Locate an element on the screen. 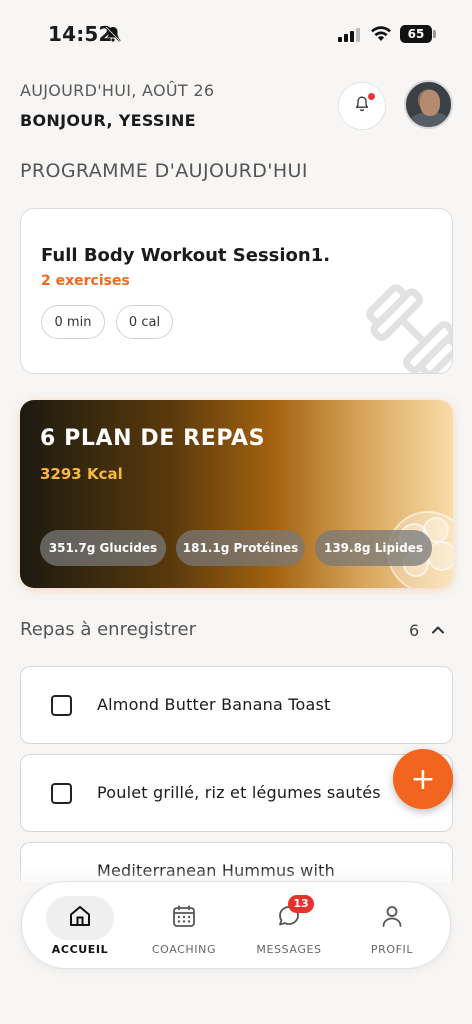 This screenshot has width=472, height=1024. messages-badge: 13 is located at coordinates (301, 904).